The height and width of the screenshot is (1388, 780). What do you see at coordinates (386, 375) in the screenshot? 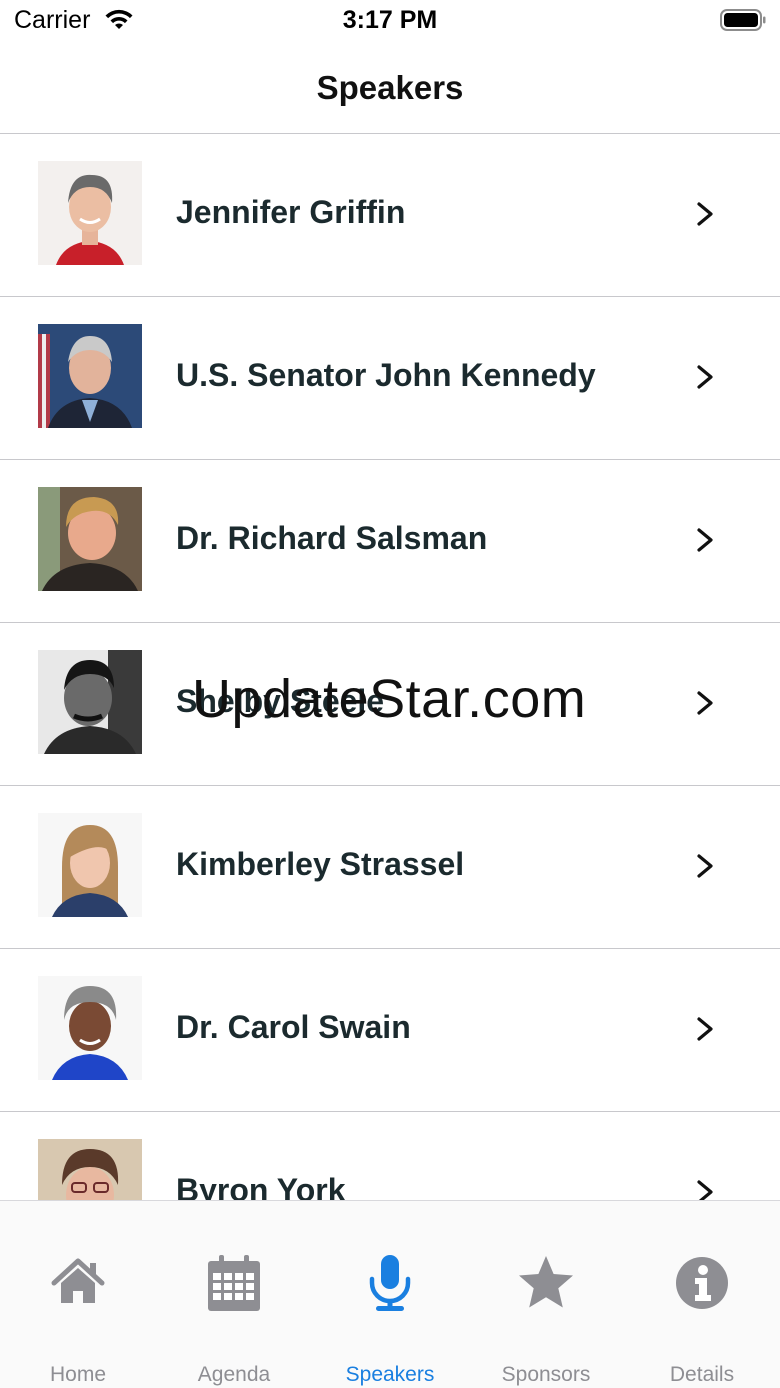
I see `speaker-name: U.S. Senator John Kennedy` at bounding box center [386, 375].